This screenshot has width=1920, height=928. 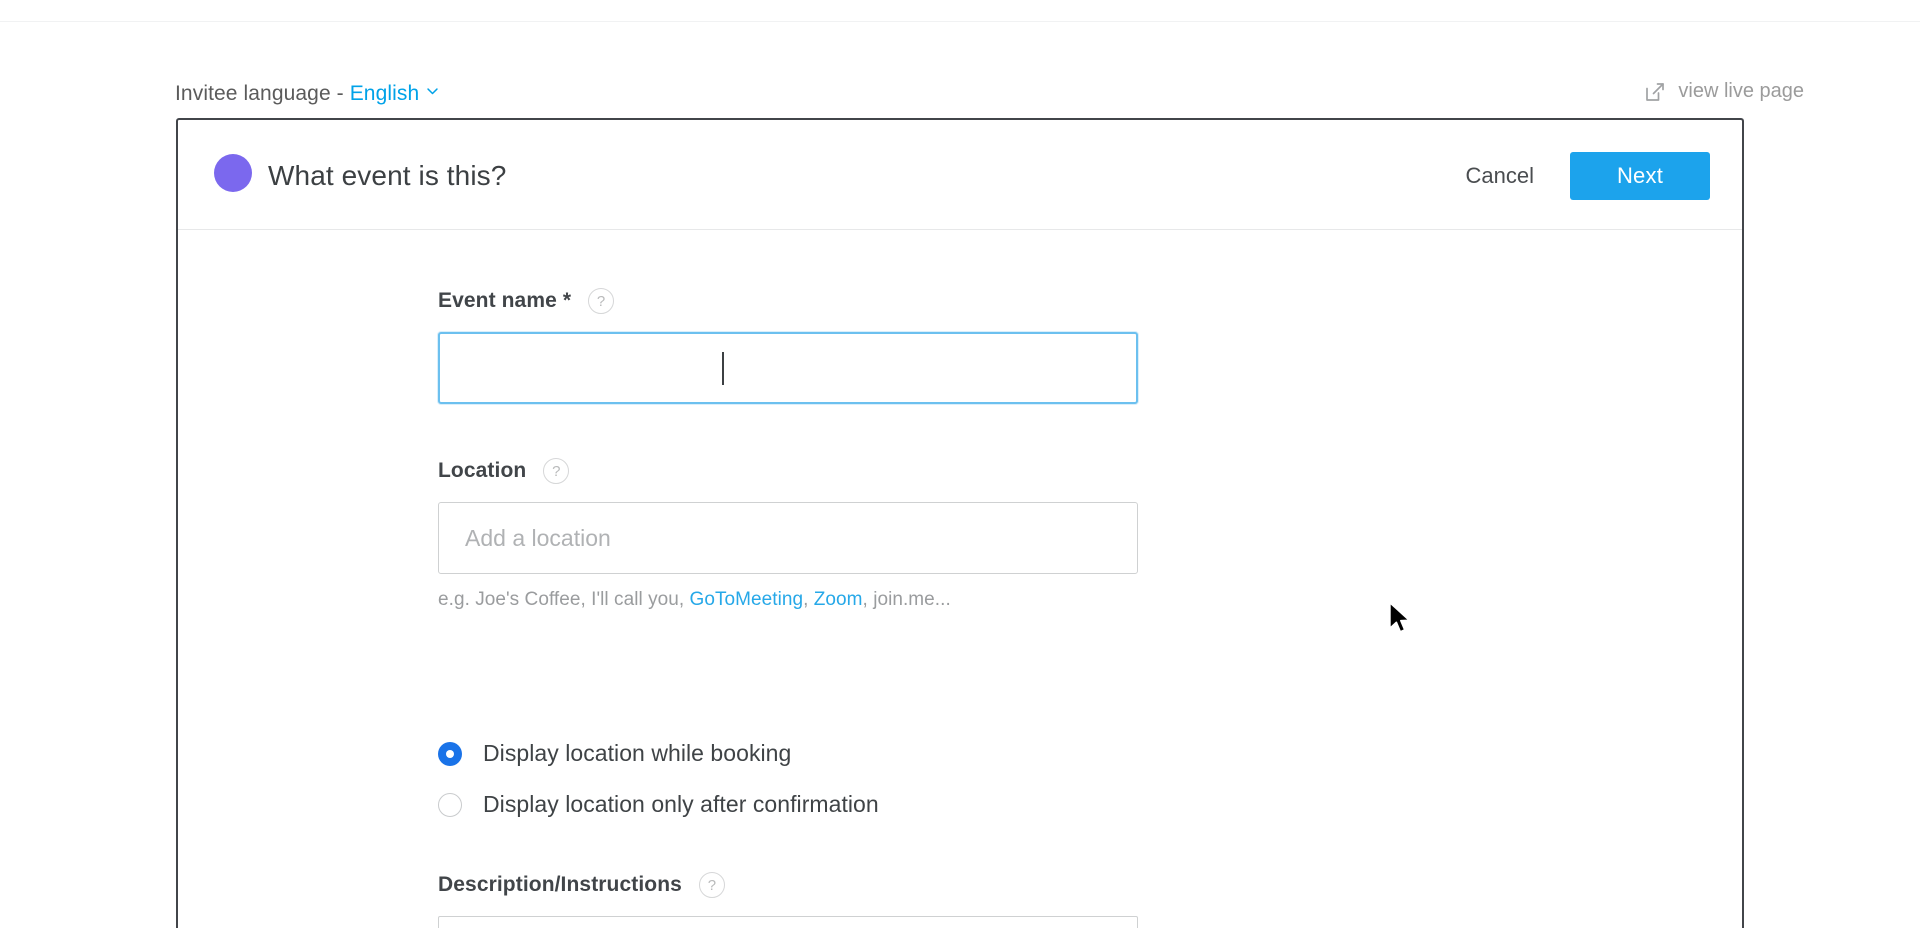 I want to click on location-label: Location, so click(x=482, y=470).